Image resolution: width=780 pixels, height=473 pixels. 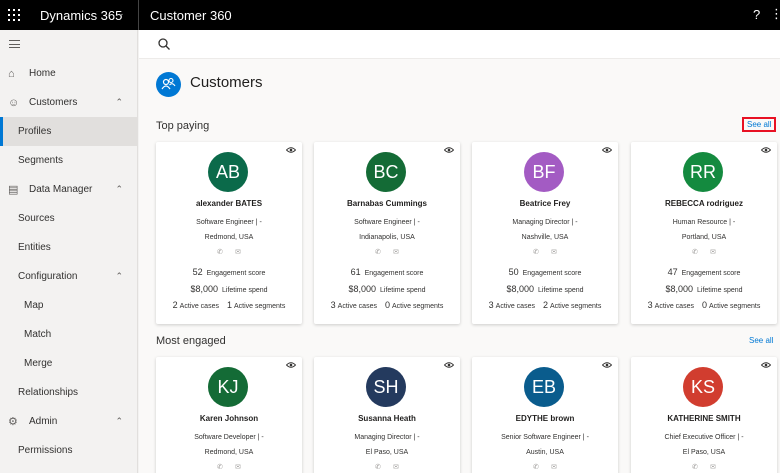 I want to click on active-segments-value: 1, so click(x=229, y=305).